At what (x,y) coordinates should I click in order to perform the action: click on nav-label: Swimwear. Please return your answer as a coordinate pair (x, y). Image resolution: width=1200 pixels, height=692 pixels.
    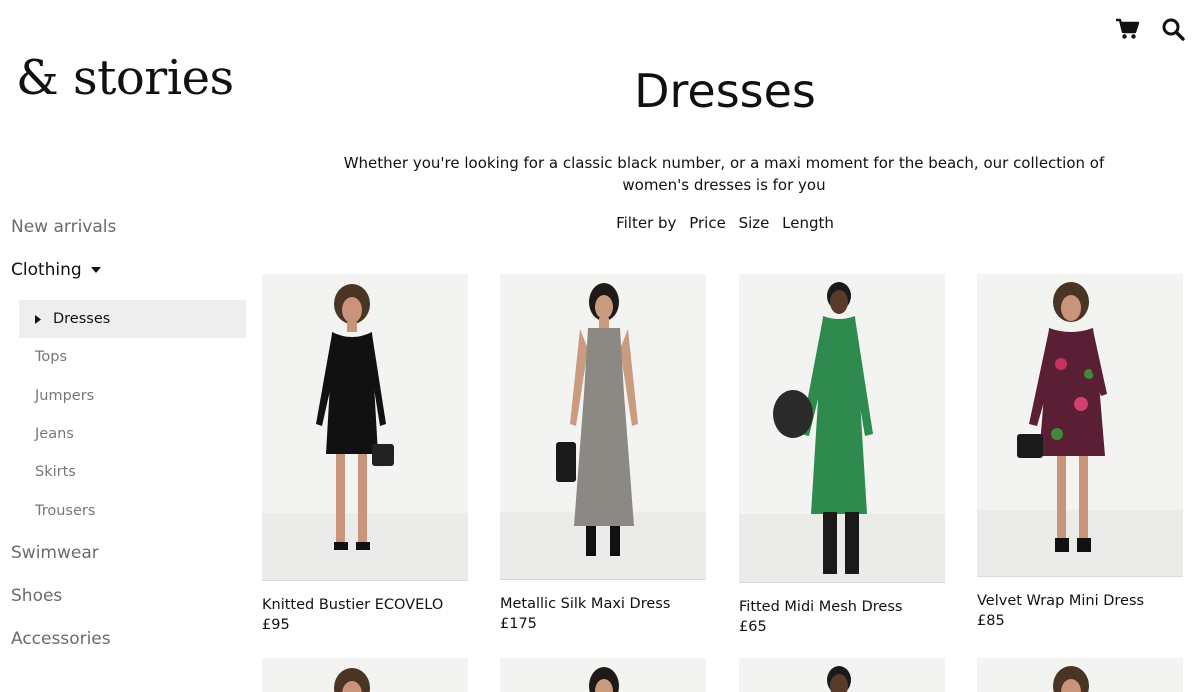
    Looking at the image, I should click on (55, 552).